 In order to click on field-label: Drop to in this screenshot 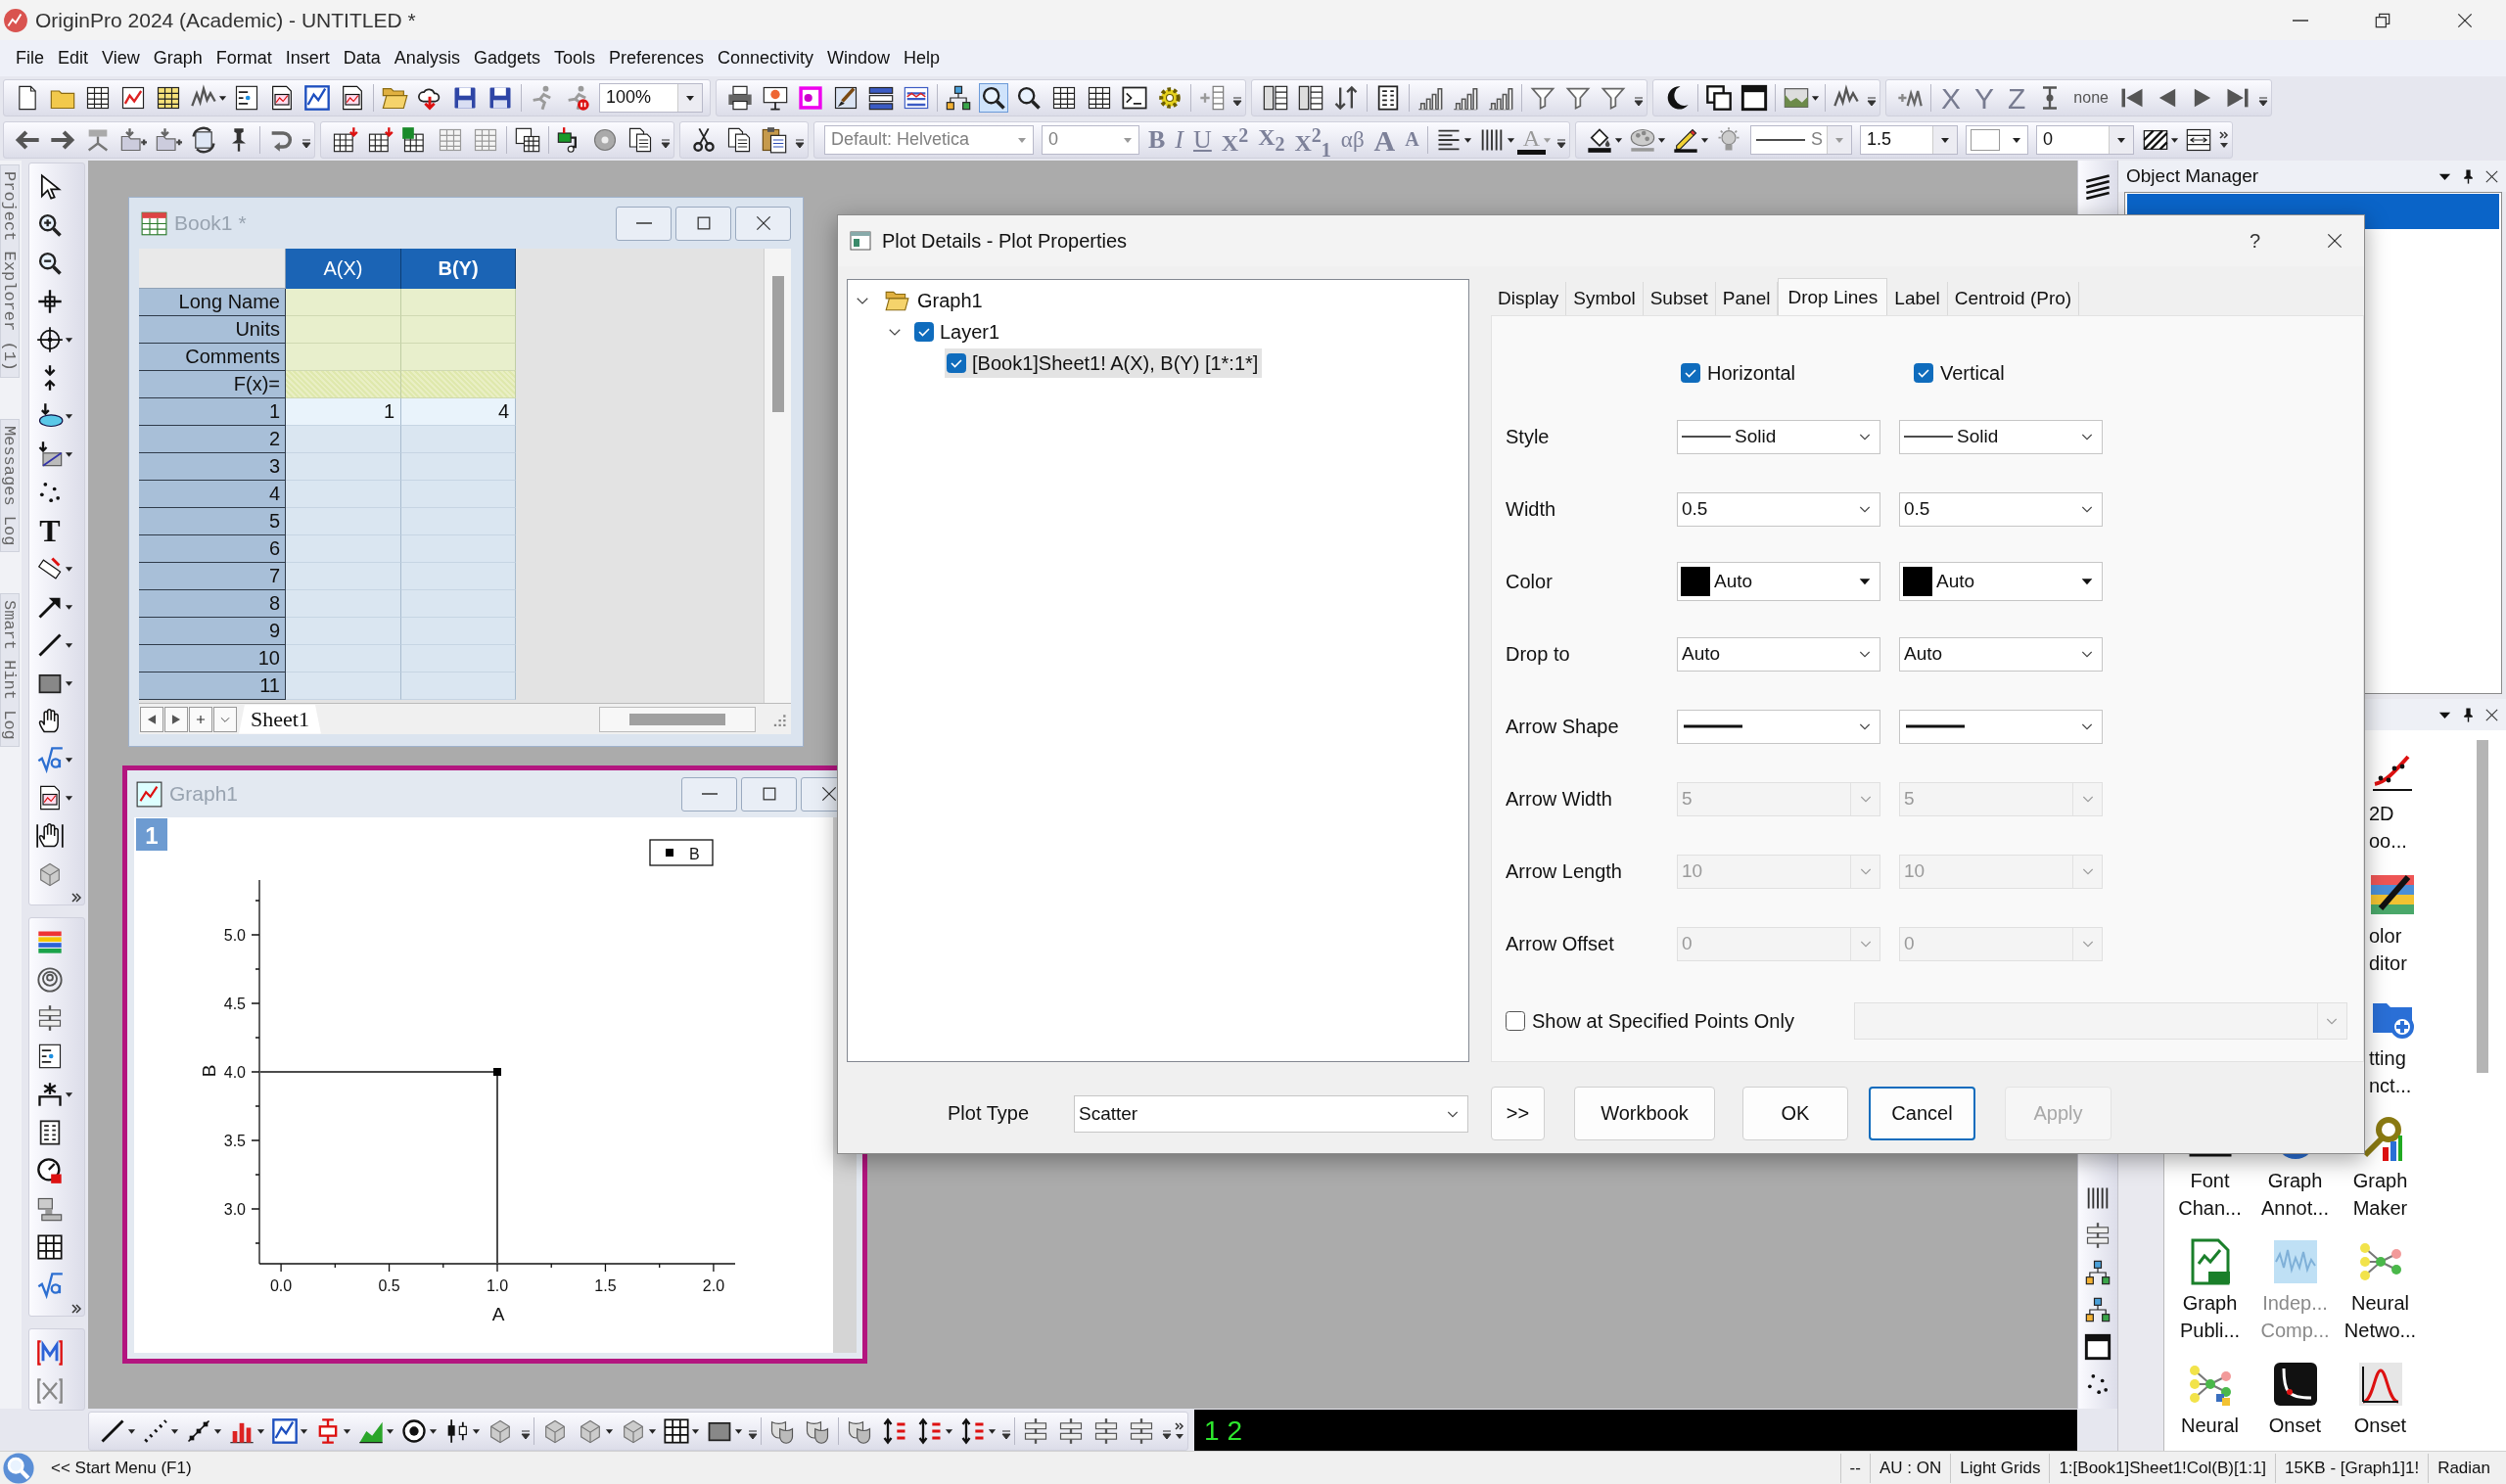, I will do `click(1538, 654)`.